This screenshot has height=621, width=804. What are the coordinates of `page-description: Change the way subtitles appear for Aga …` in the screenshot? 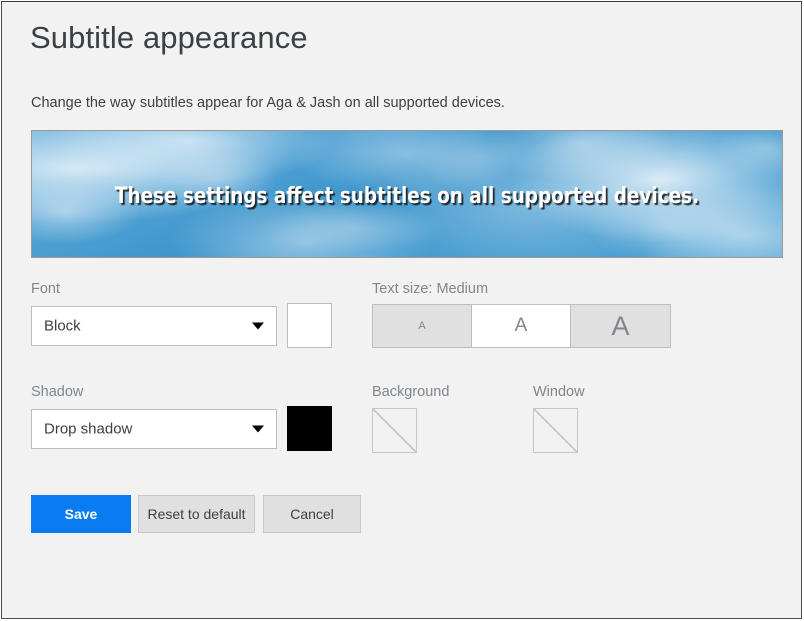 It's located at (268, 103).